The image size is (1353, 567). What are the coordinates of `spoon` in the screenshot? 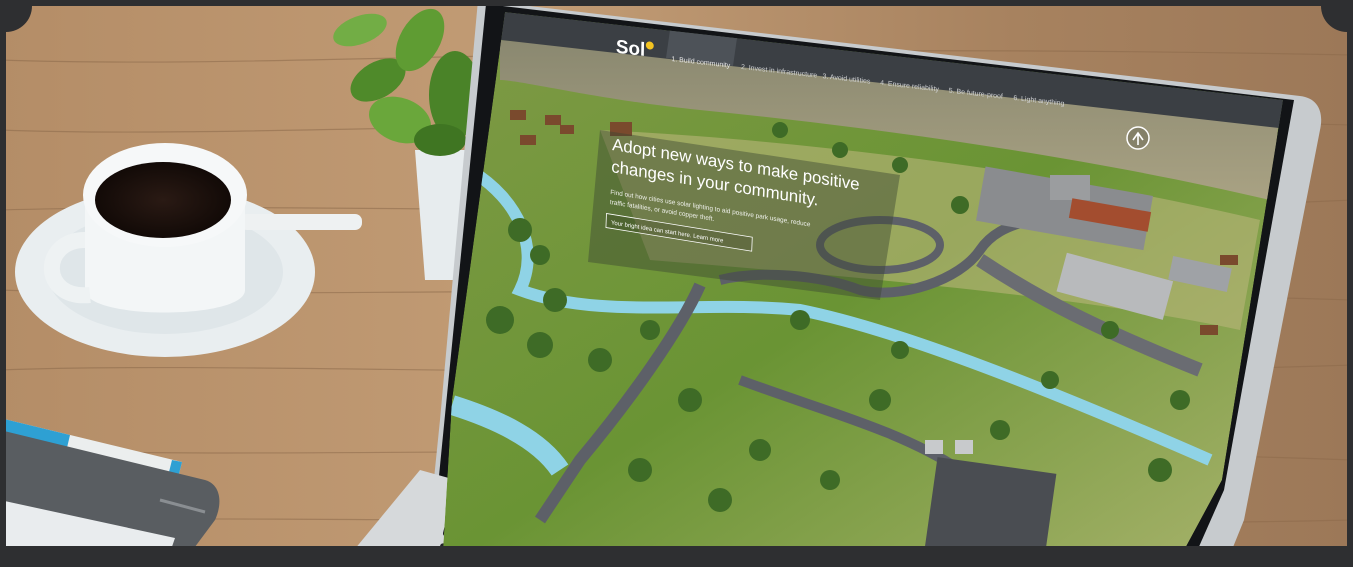 It's located at (301, 222).